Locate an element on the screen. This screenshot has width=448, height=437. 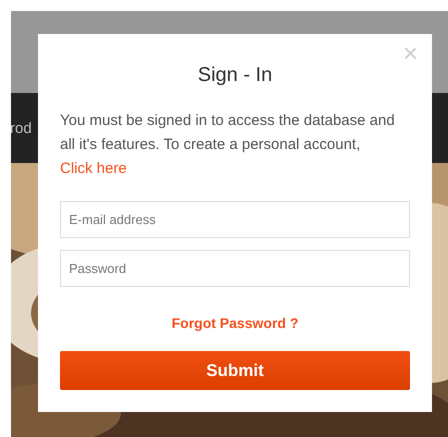
submit-button: Submit is located at coordinates (235, 370).